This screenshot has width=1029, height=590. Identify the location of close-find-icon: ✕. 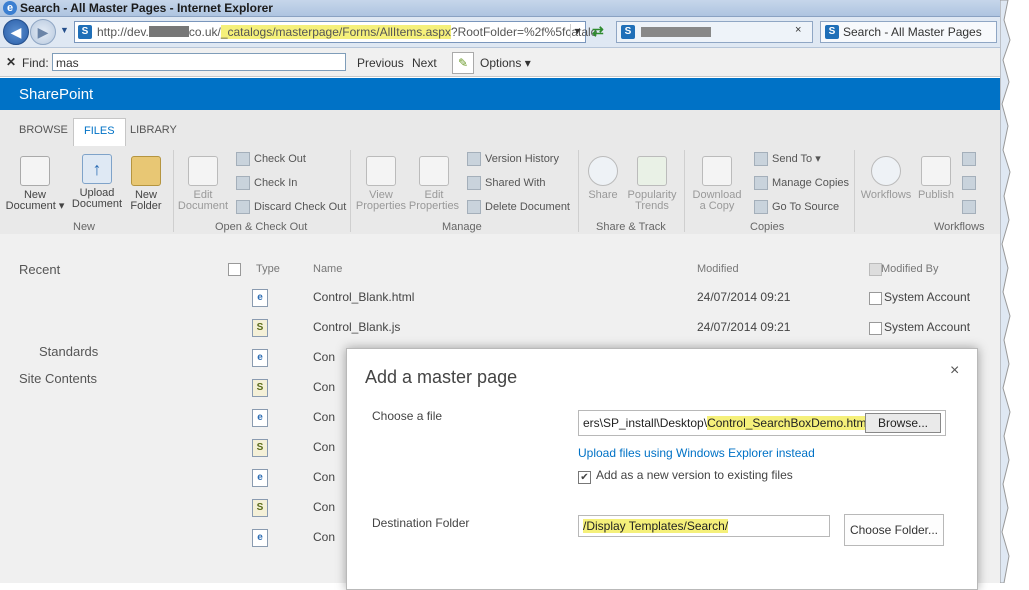
(11, 62).